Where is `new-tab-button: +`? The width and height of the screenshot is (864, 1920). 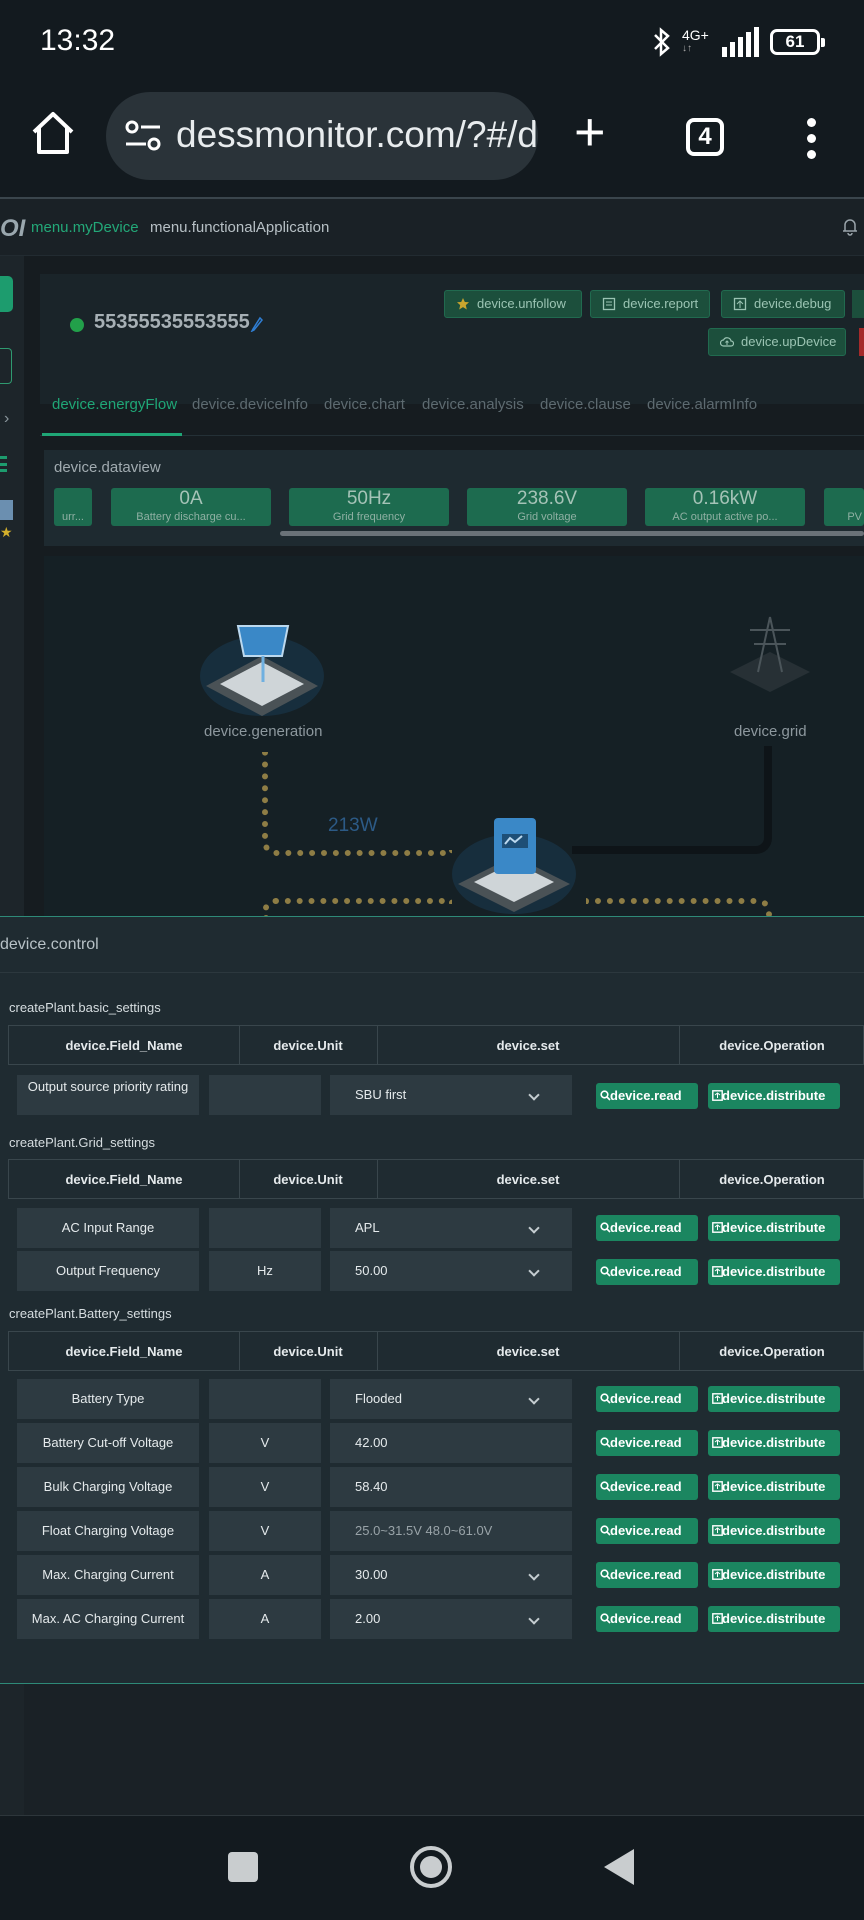
new-tab-button: + is located at coordinates (590, 132).